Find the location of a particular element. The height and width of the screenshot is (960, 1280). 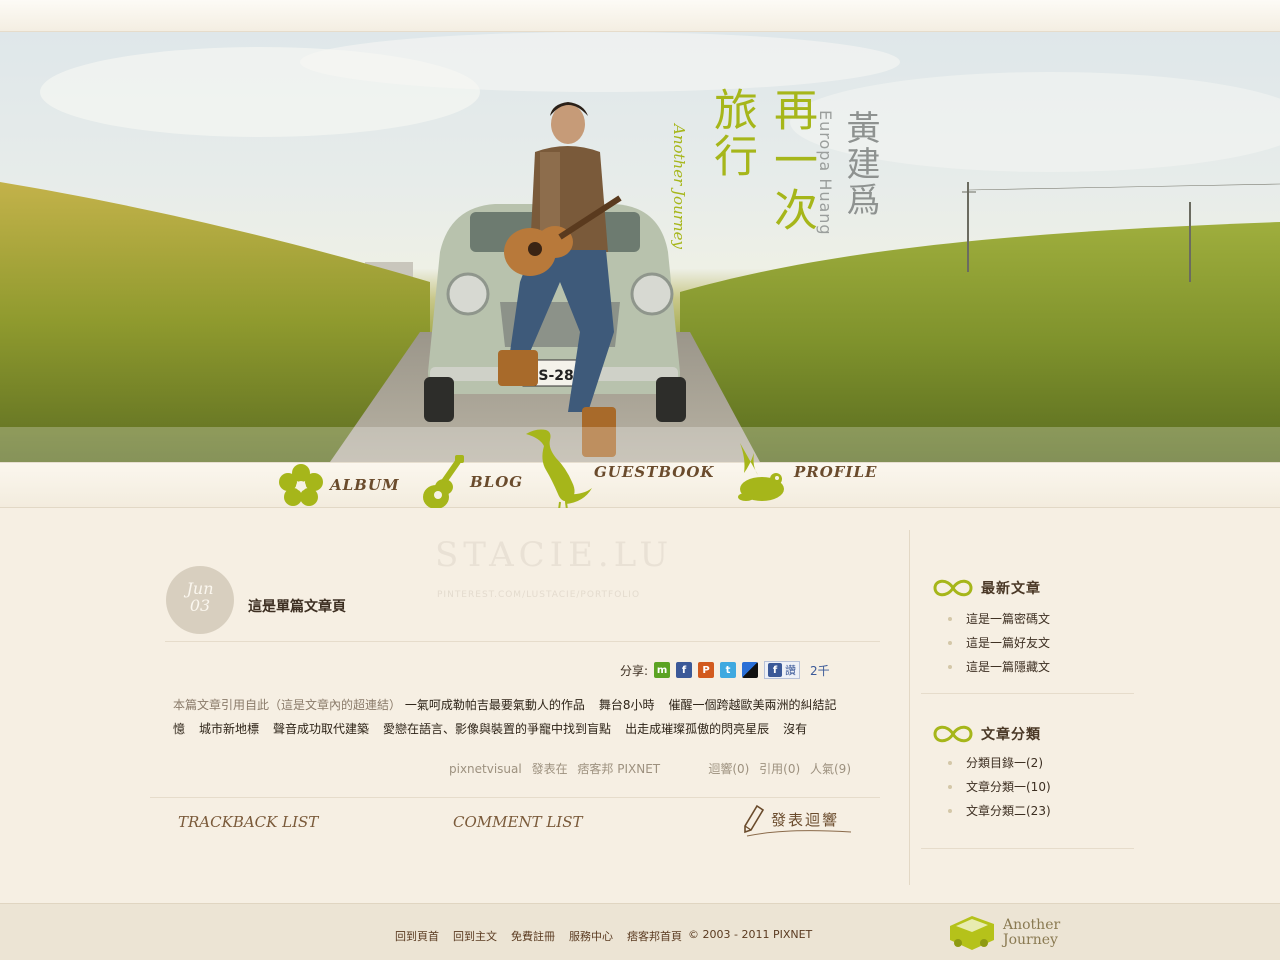

post-link: 沒有 is located at coordinates (795, 729).